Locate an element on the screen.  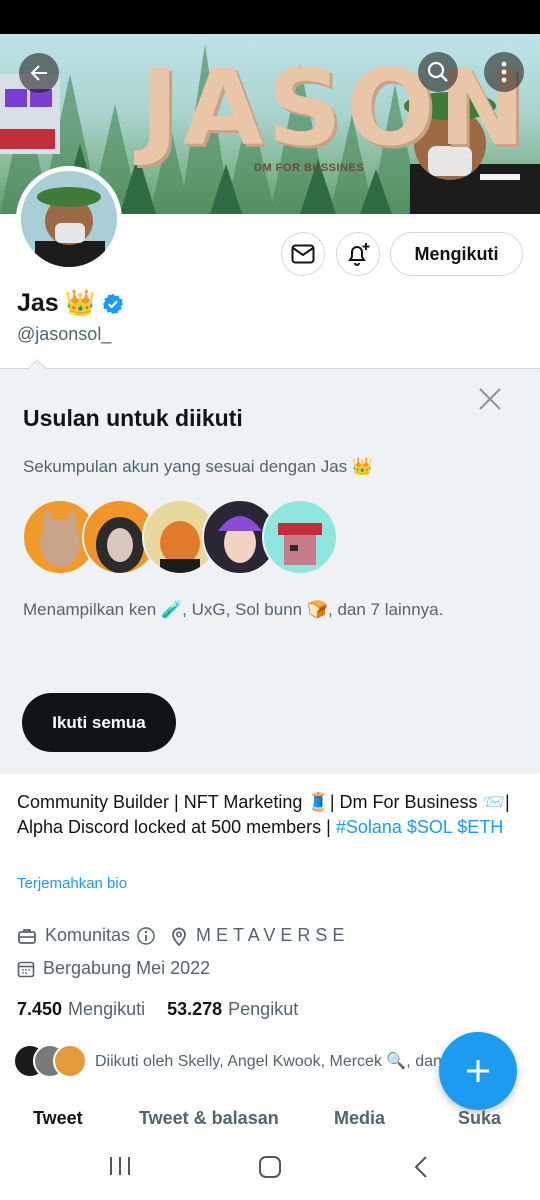
followers-count: 53.278 is located at coordinates (195, 1009).